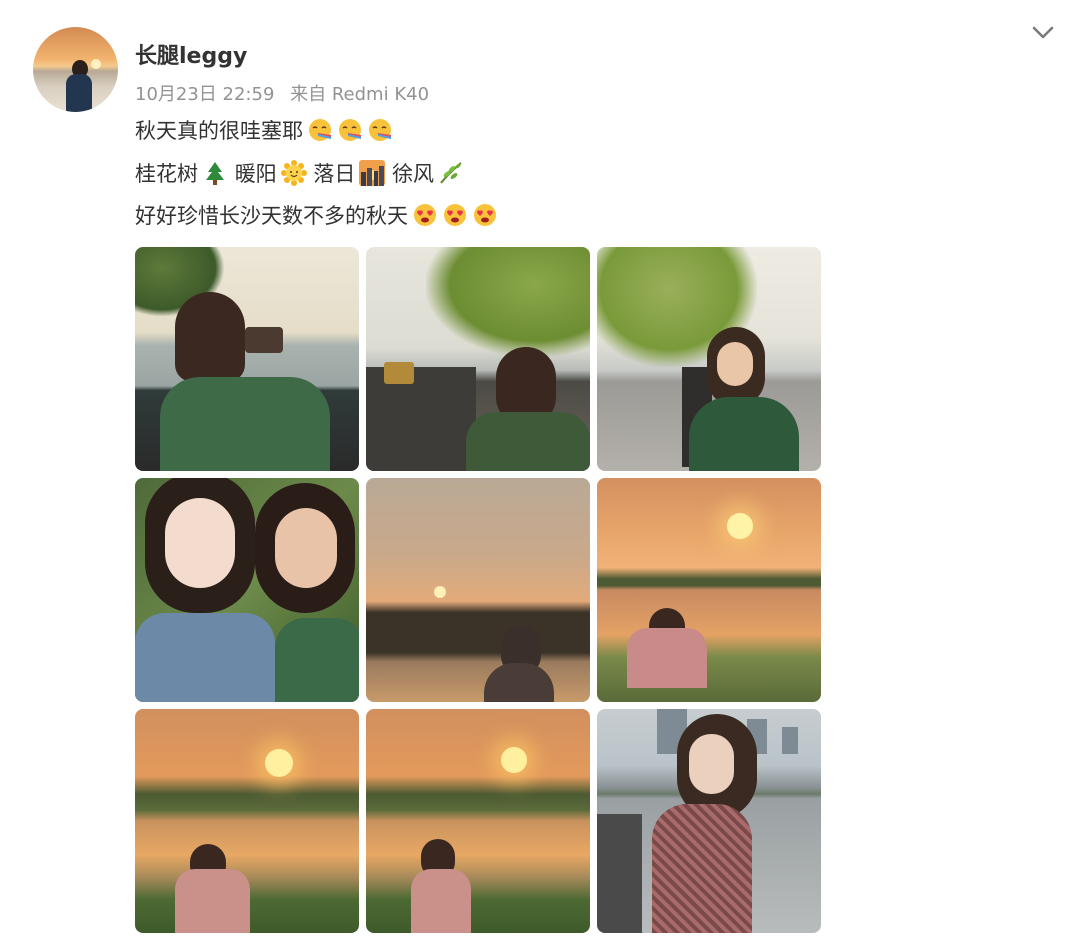 This screenshot has height=952, width=1080. What do you see at coordinates (293, 173) in the screenshot?
I see `sun-emoji` at bounding box center [293, 173].